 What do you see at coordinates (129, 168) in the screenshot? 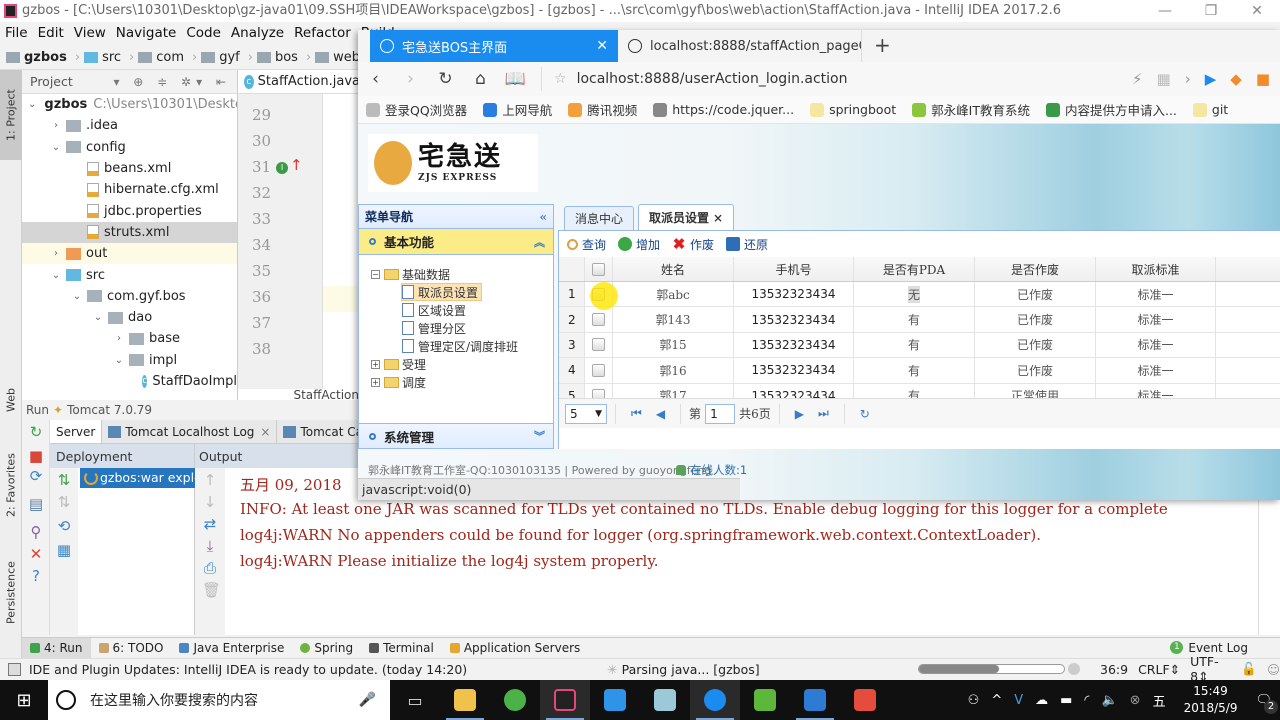
I see `tree-item: beans.xml` at bounding box center [129, 168].